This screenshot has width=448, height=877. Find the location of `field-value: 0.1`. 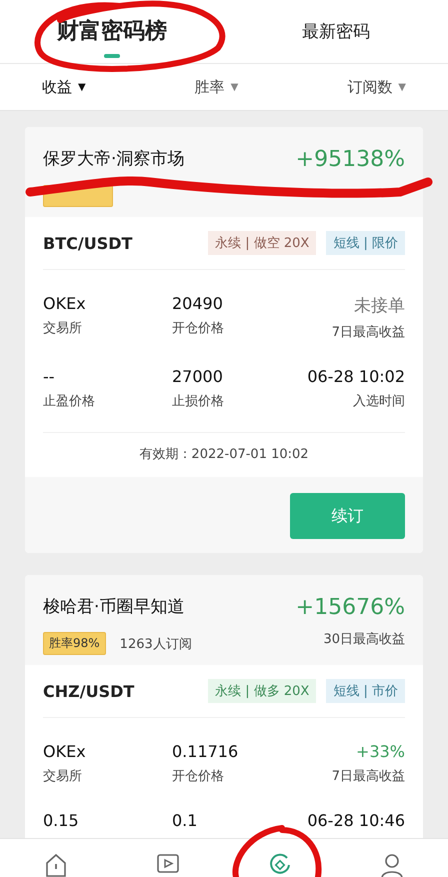

field-value: 0.1 is located at coordinates (185, 820).